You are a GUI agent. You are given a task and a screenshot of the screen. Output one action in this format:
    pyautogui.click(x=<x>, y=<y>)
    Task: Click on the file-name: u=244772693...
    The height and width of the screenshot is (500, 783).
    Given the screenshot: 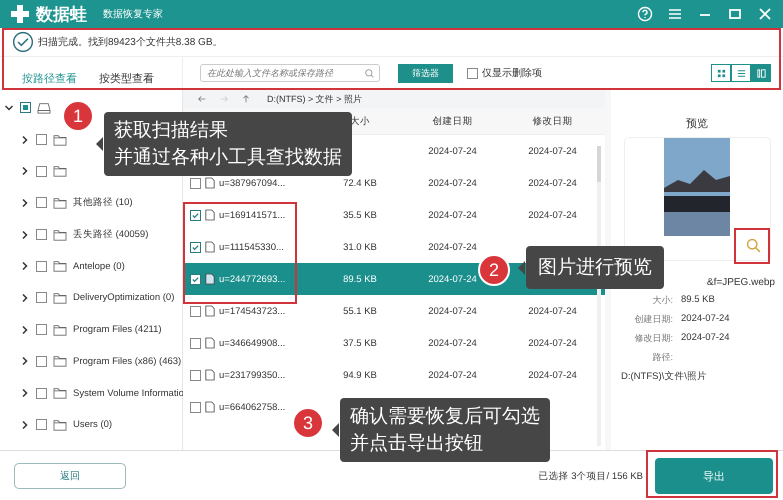 What is the action you would take?
    pyautogui.click(x=252, y=279)
    